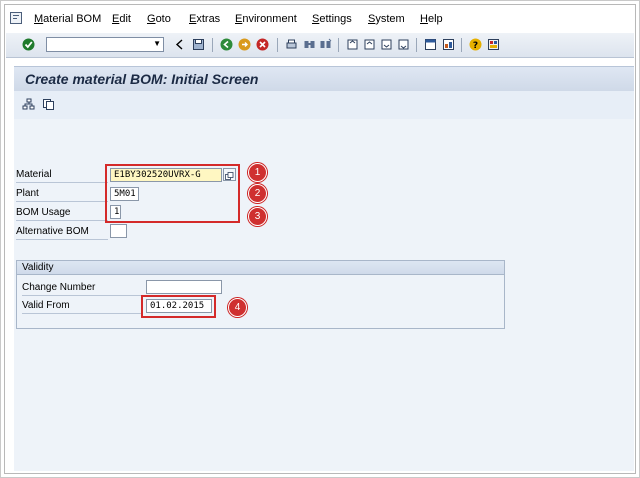 This screenshot has width=640, height=478. Describe the element at coordinates (142, 79) in the screenshot. I see `page-title: Create material BOM: Initial Screen` at that location.